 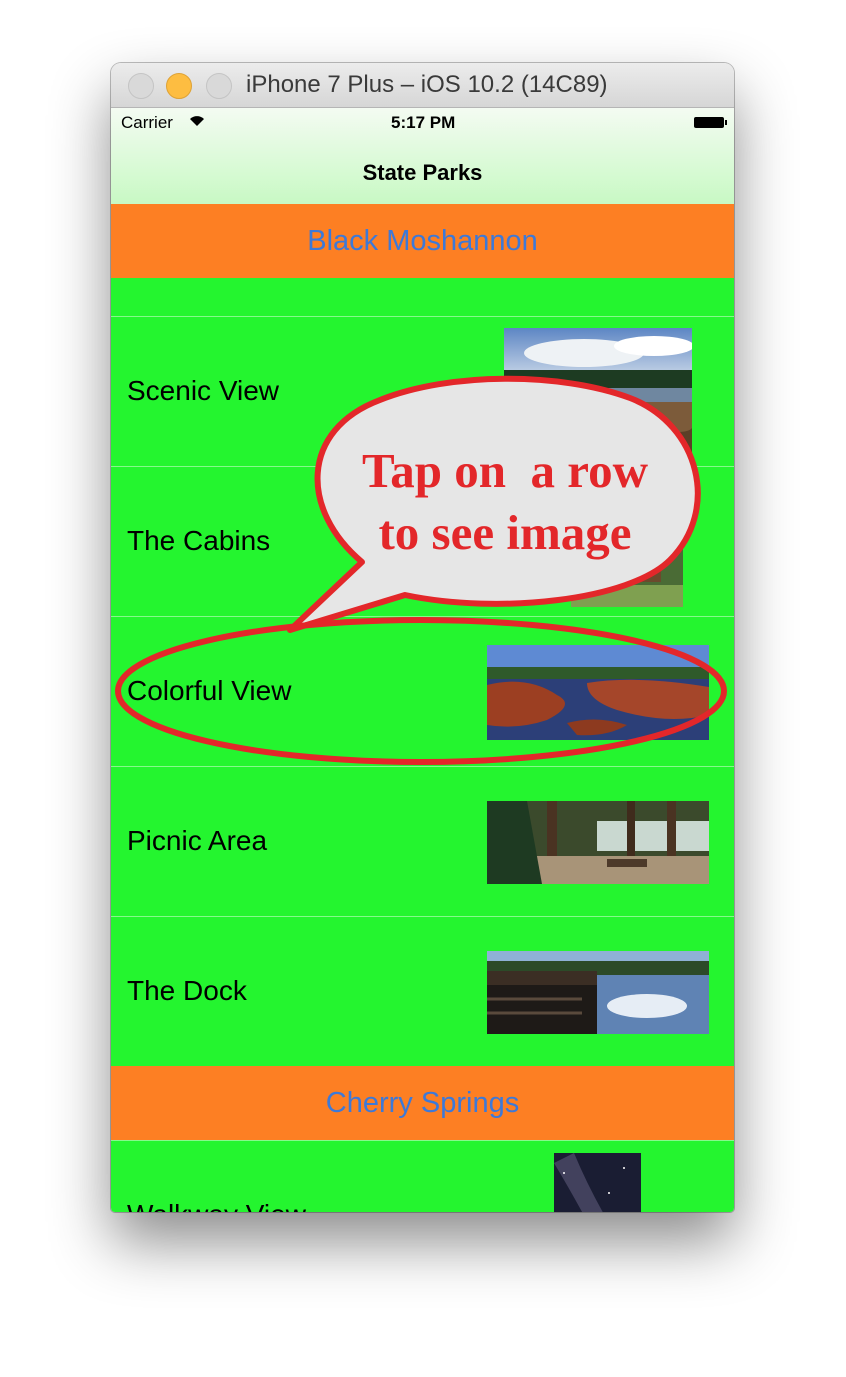 What do you see at coordinates (505, 502) in the screenshot?
I see `callout-text: Tap on a row to see image` at bounding box center [505, 502].